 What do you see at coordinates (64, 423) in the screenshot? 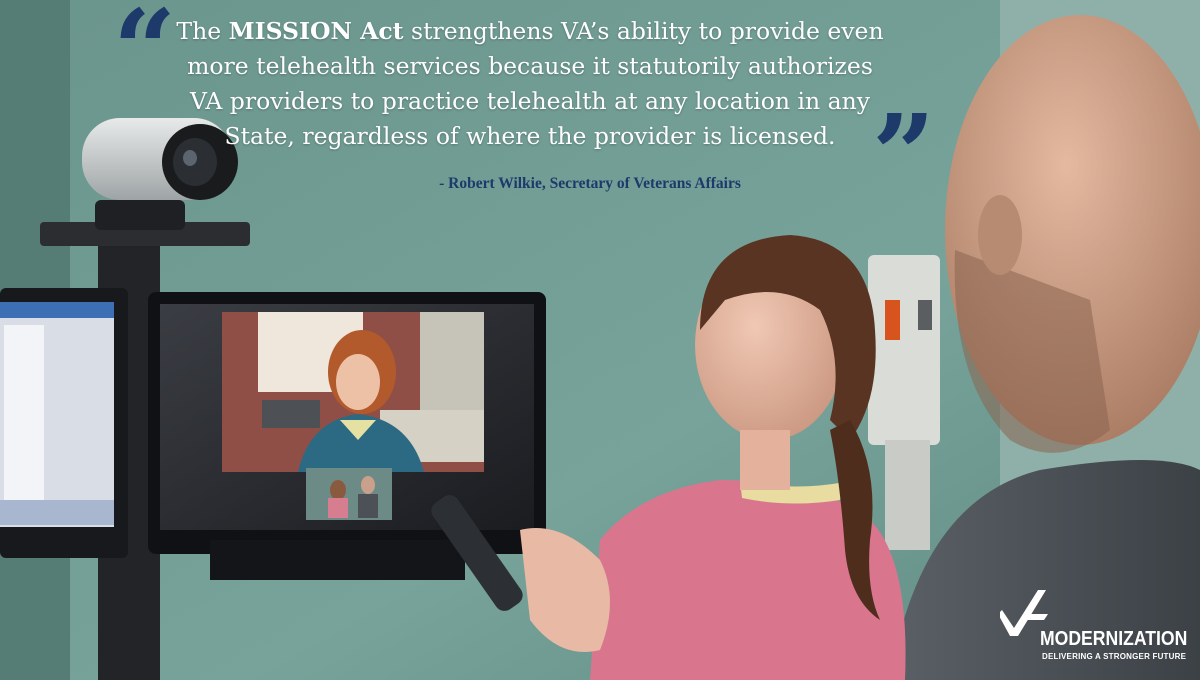
I see `left-monitor` at bounding box center [64, 423].